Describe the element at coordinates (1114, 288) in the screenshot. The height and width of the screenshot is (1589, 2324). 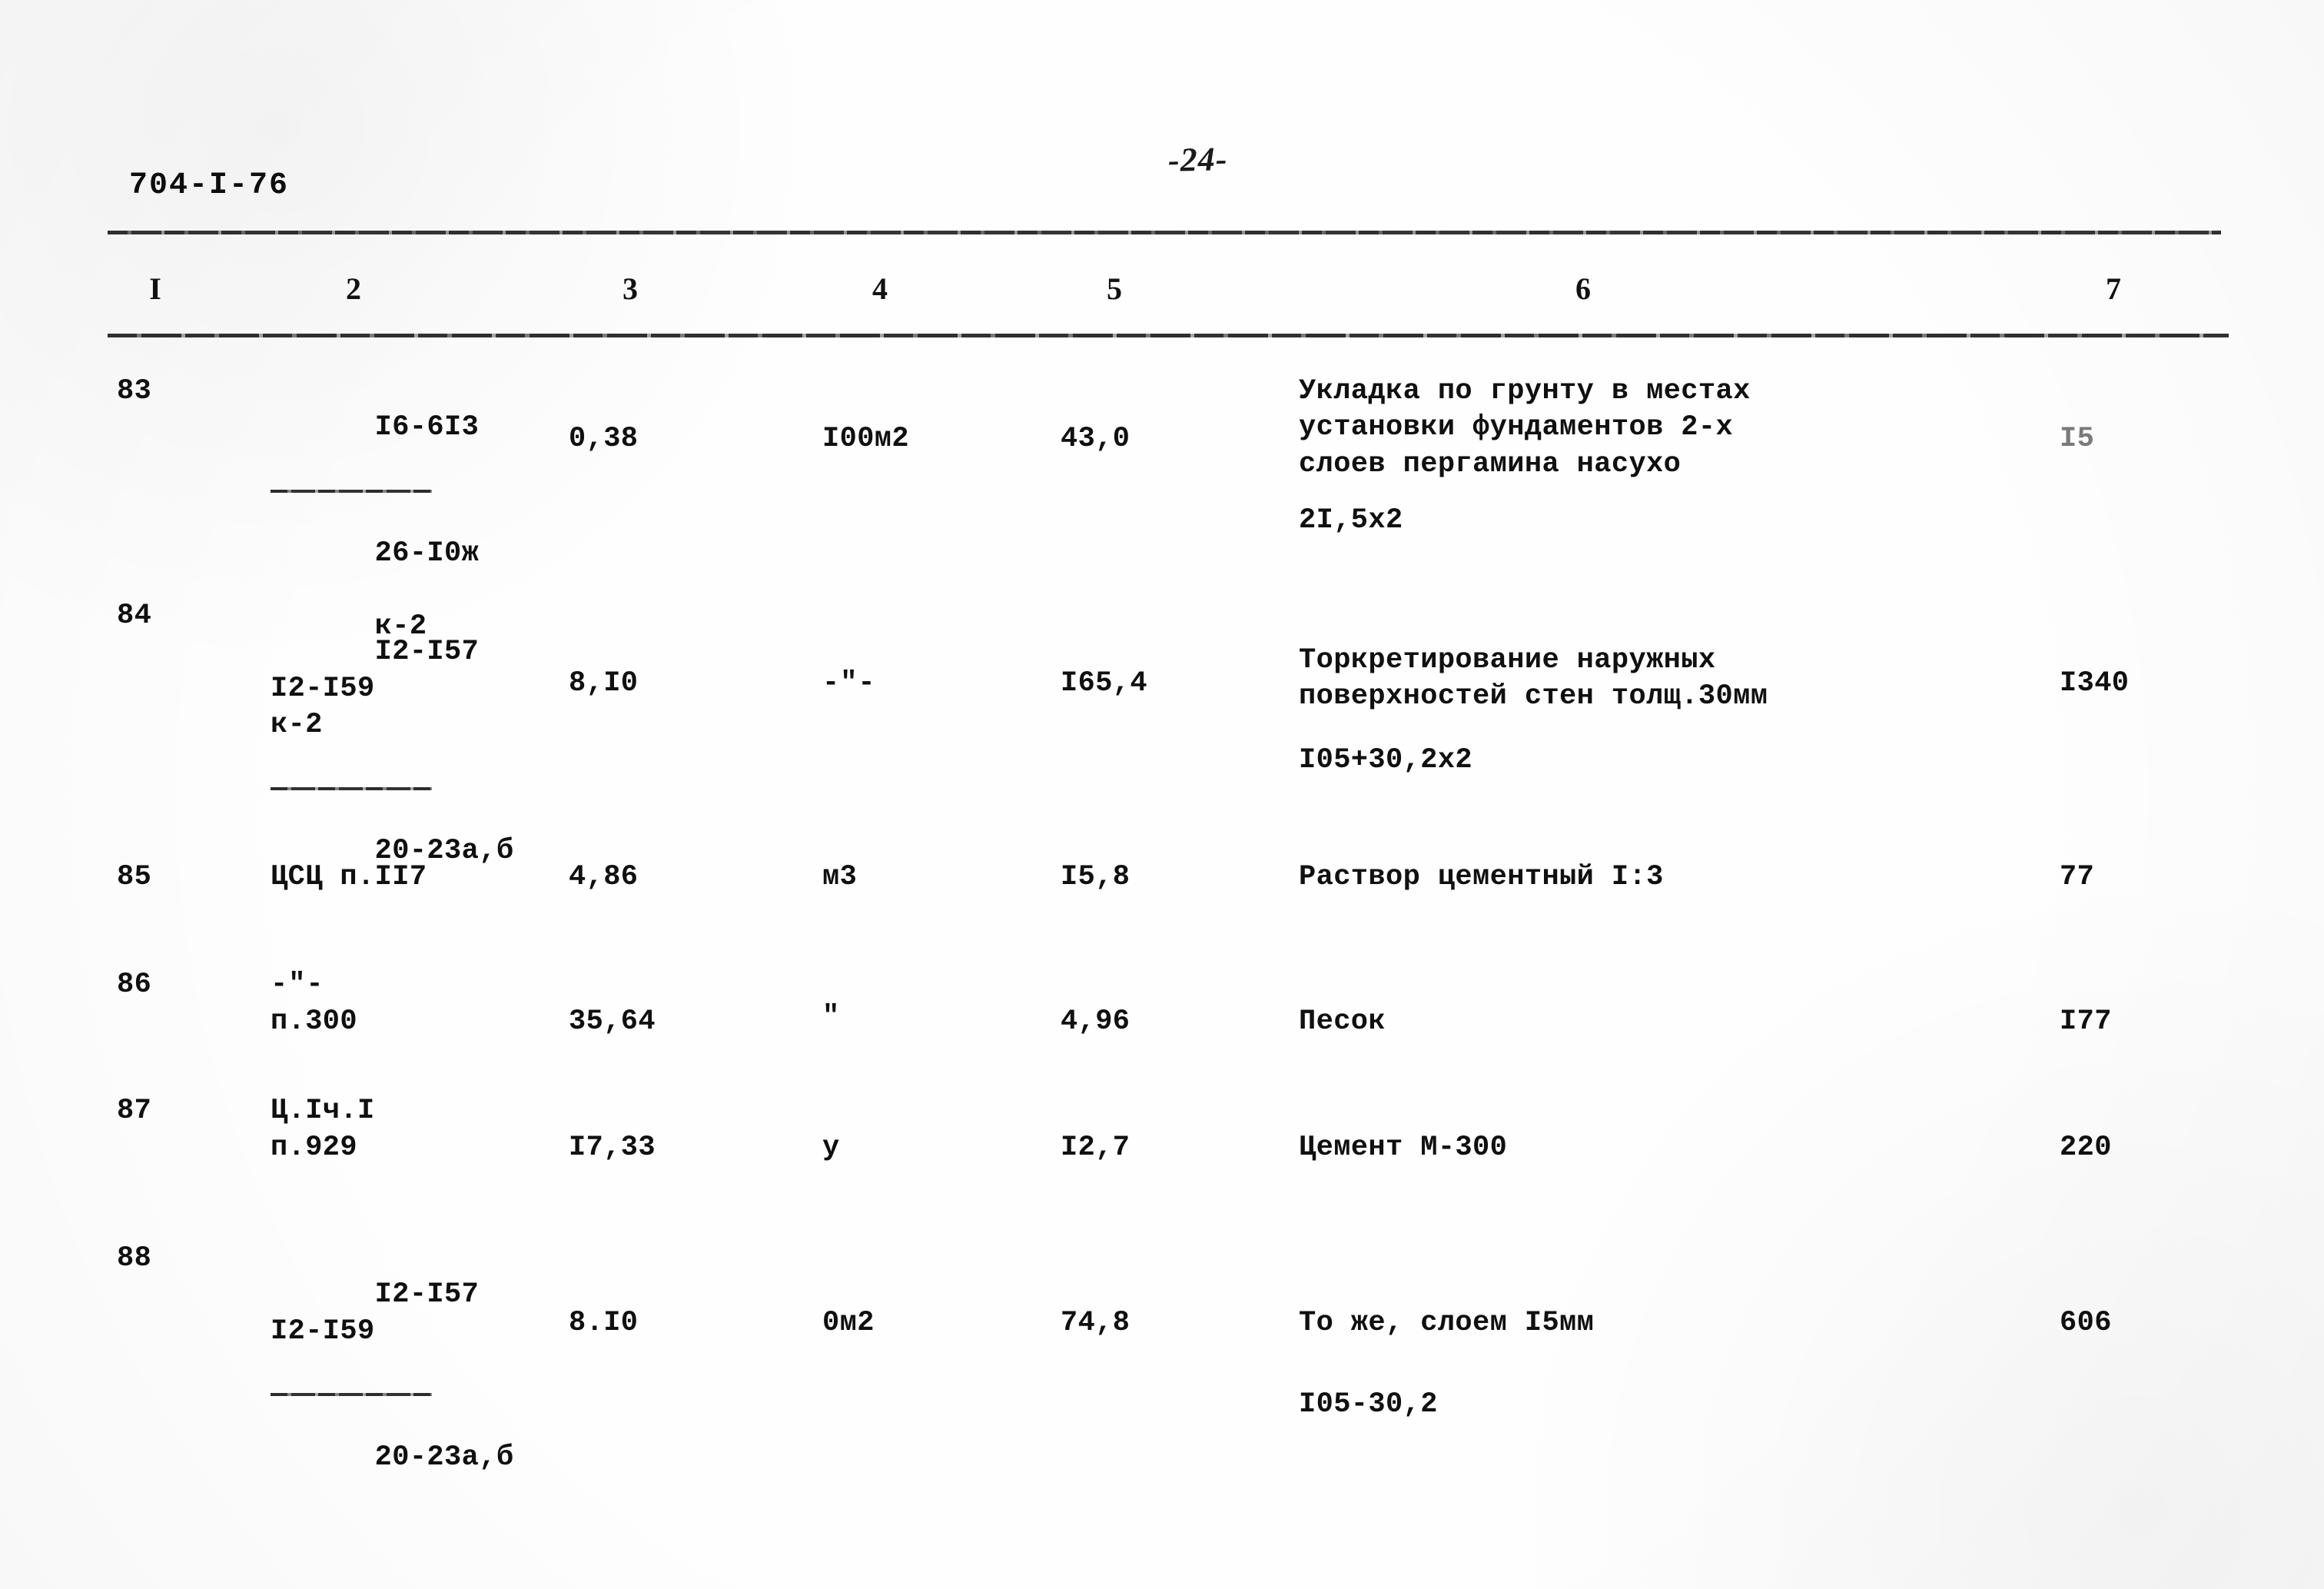
I see `column-header-5: 5` at that location.